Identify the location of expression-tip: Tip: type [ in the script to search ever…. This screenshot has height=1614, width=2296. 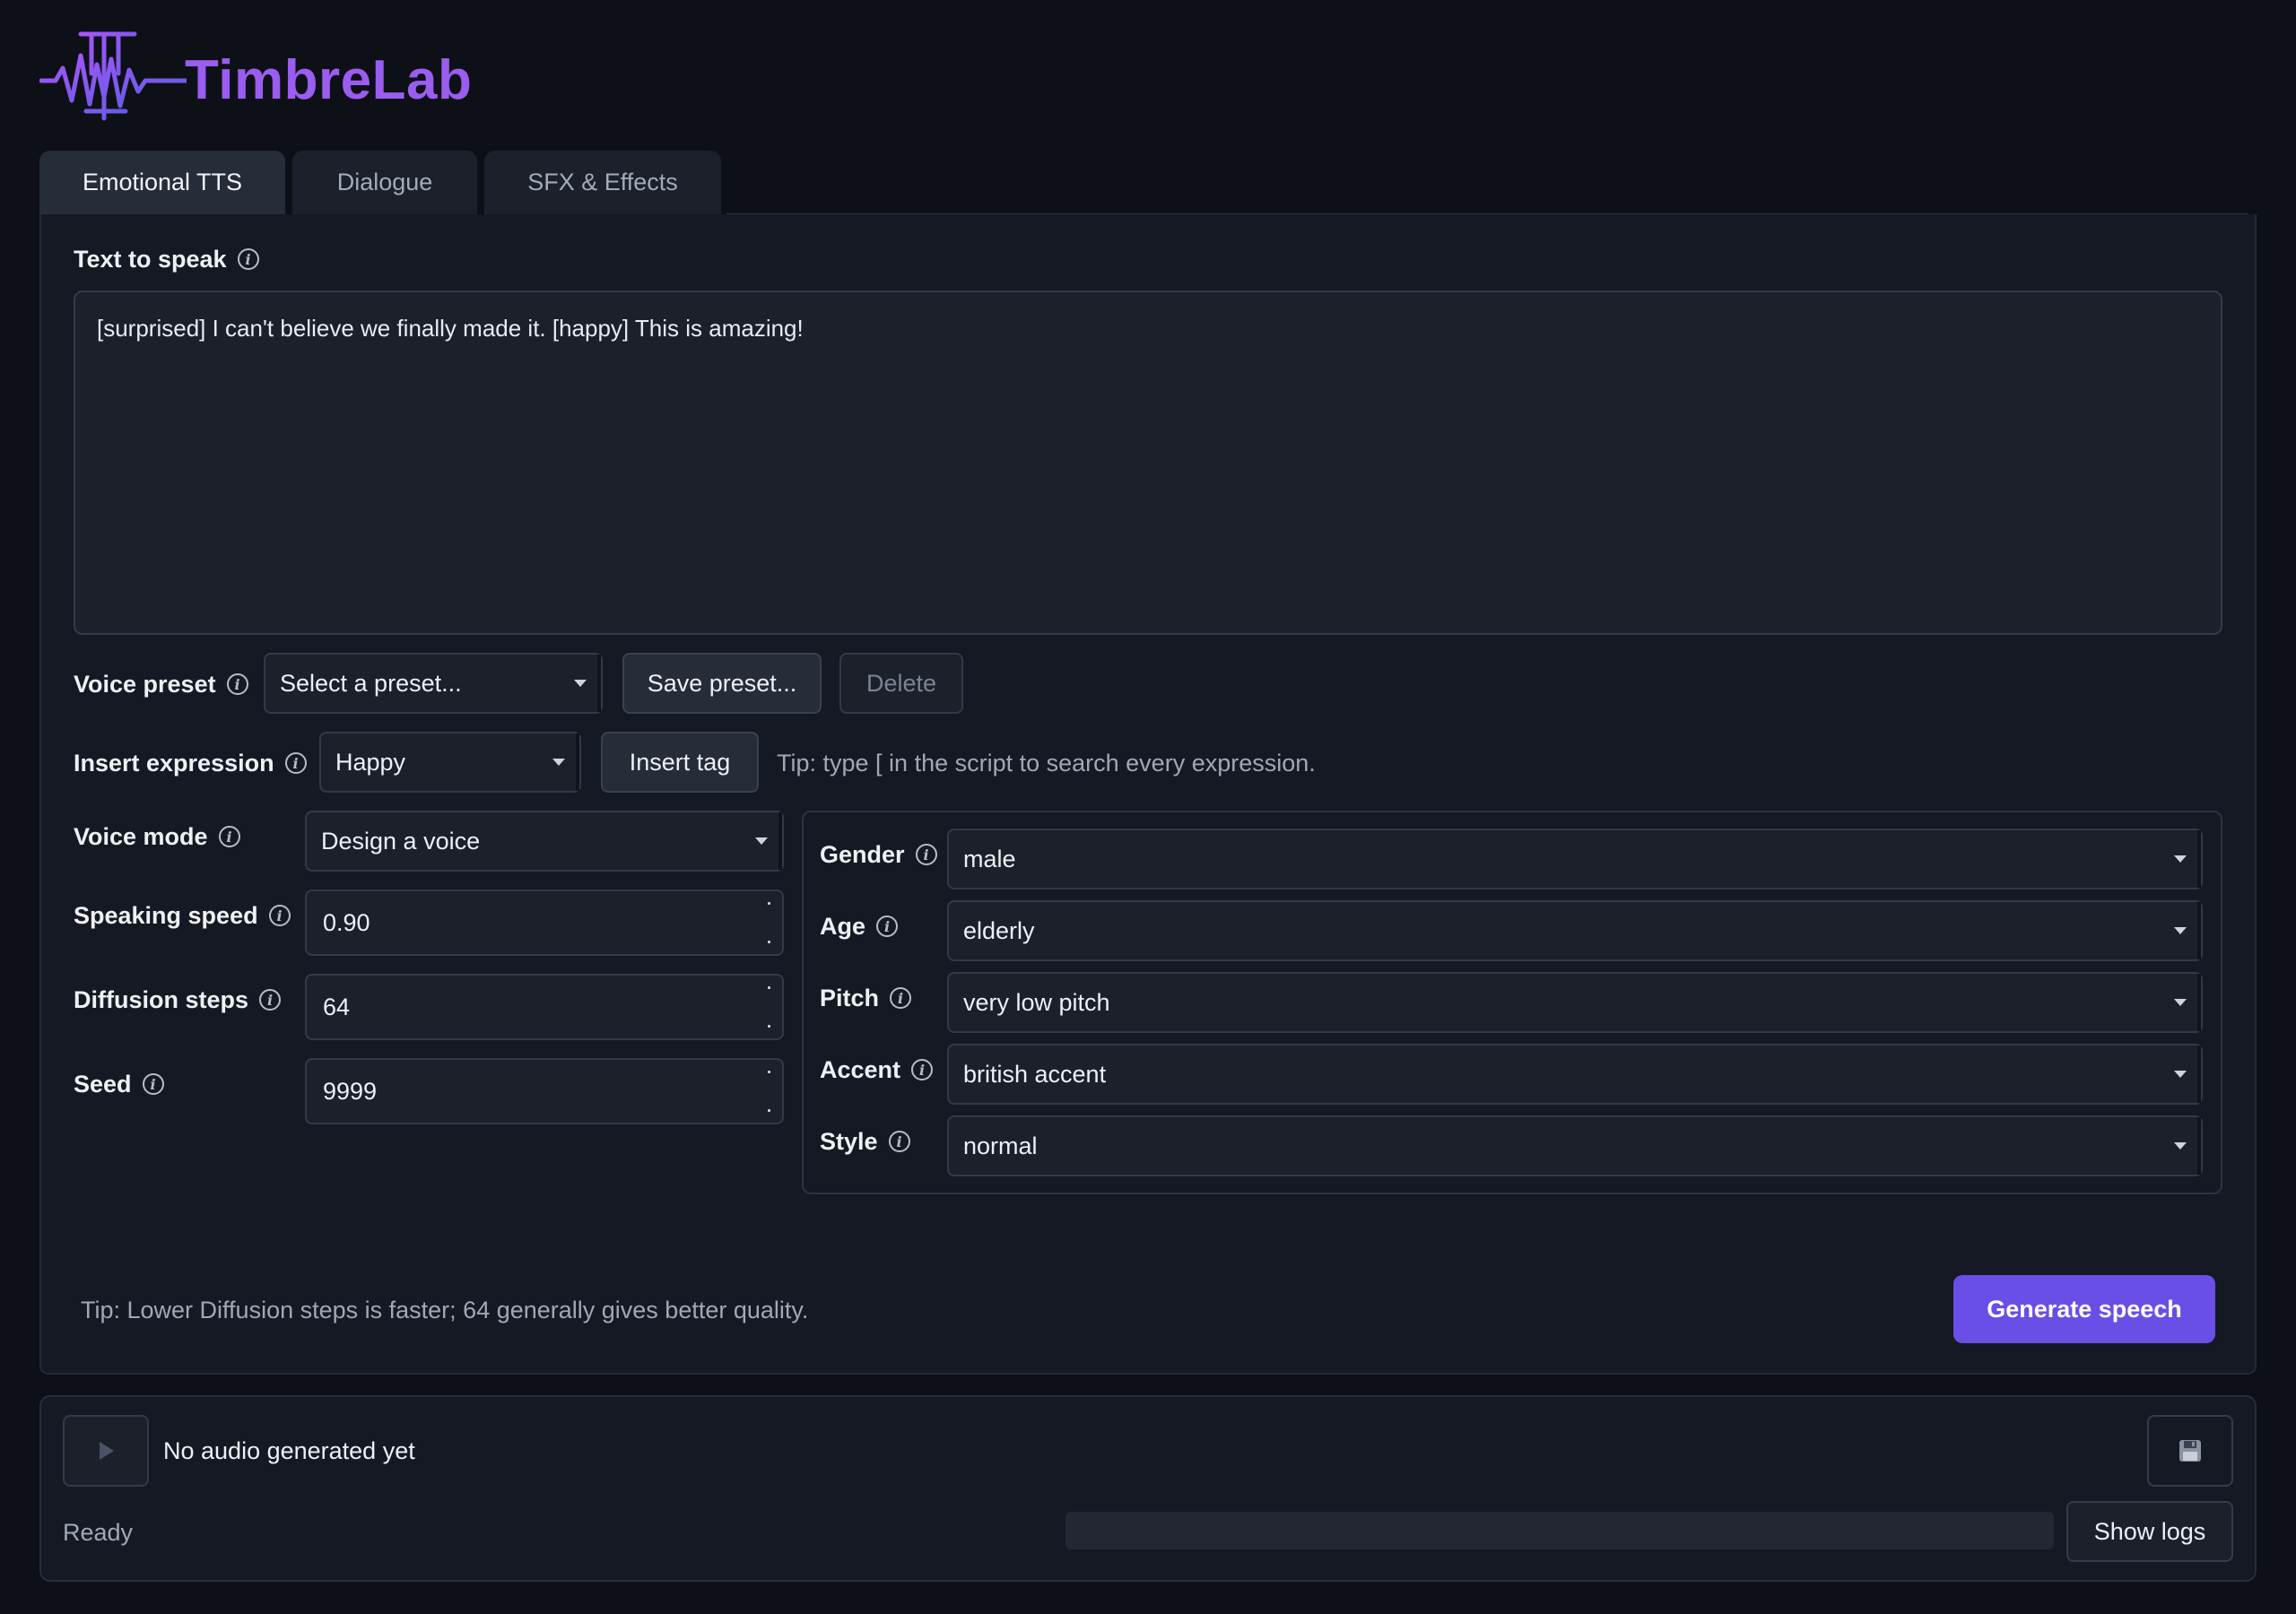
(1046, 763).